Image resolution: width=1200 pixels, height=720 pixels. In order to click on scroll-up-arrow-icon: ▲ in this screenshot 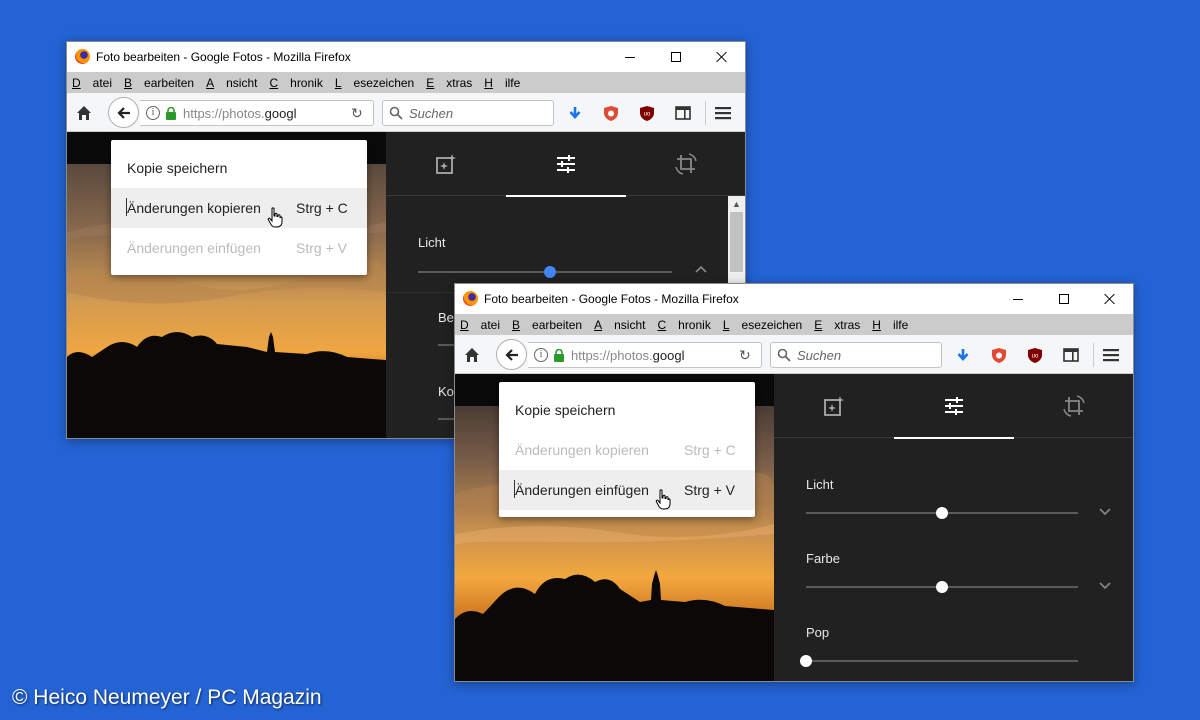, I will do `click(736, 204)`.